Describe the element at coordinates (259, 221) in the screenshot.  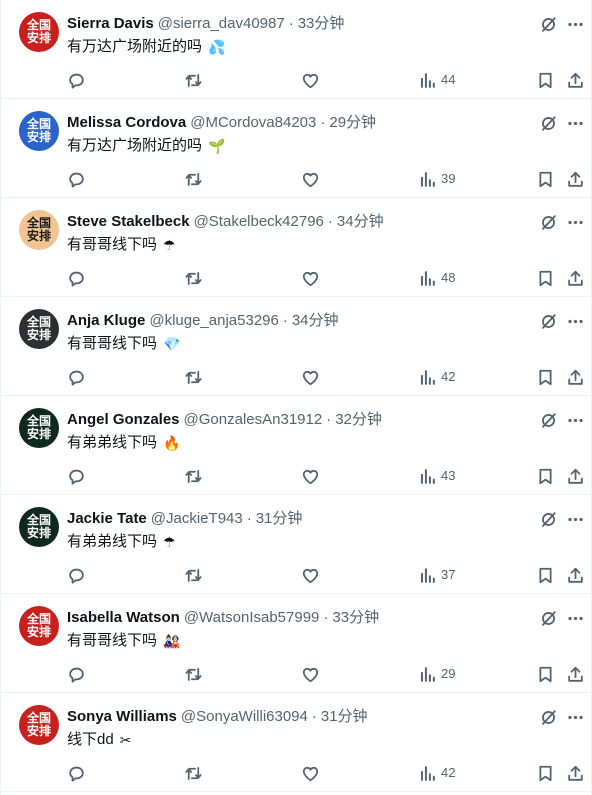
I see `user-handle: @Stakelbeck42796` at that location.